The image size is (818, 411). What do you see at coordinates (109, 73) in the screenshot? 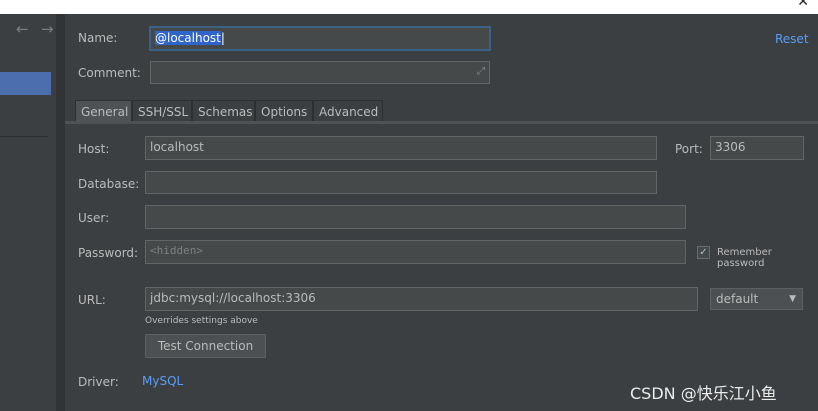
I see `comment-label: Comment:` at bounding box center [109, 73].